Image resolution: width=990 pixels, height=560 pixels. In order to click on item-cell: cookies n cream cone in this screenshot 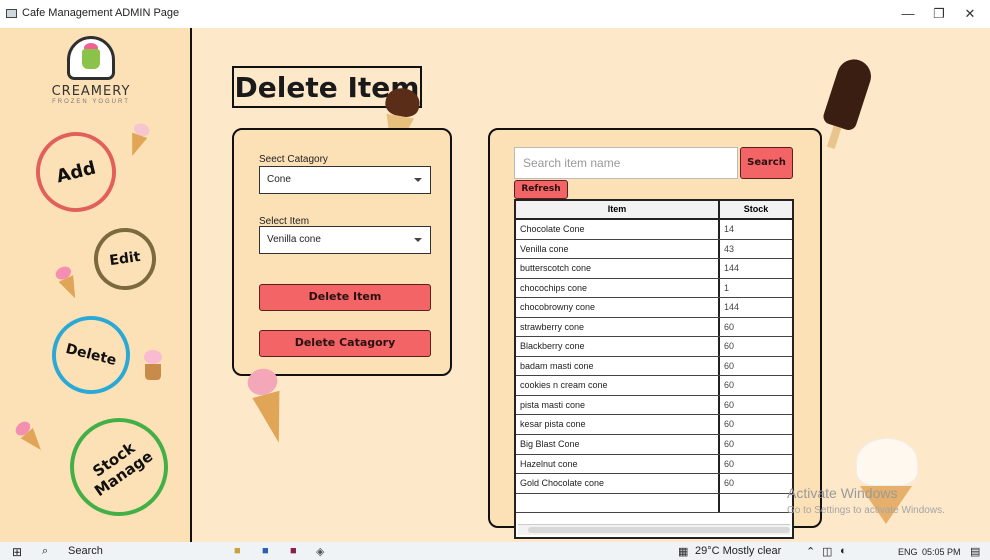, I will do `click(618, 385)`.